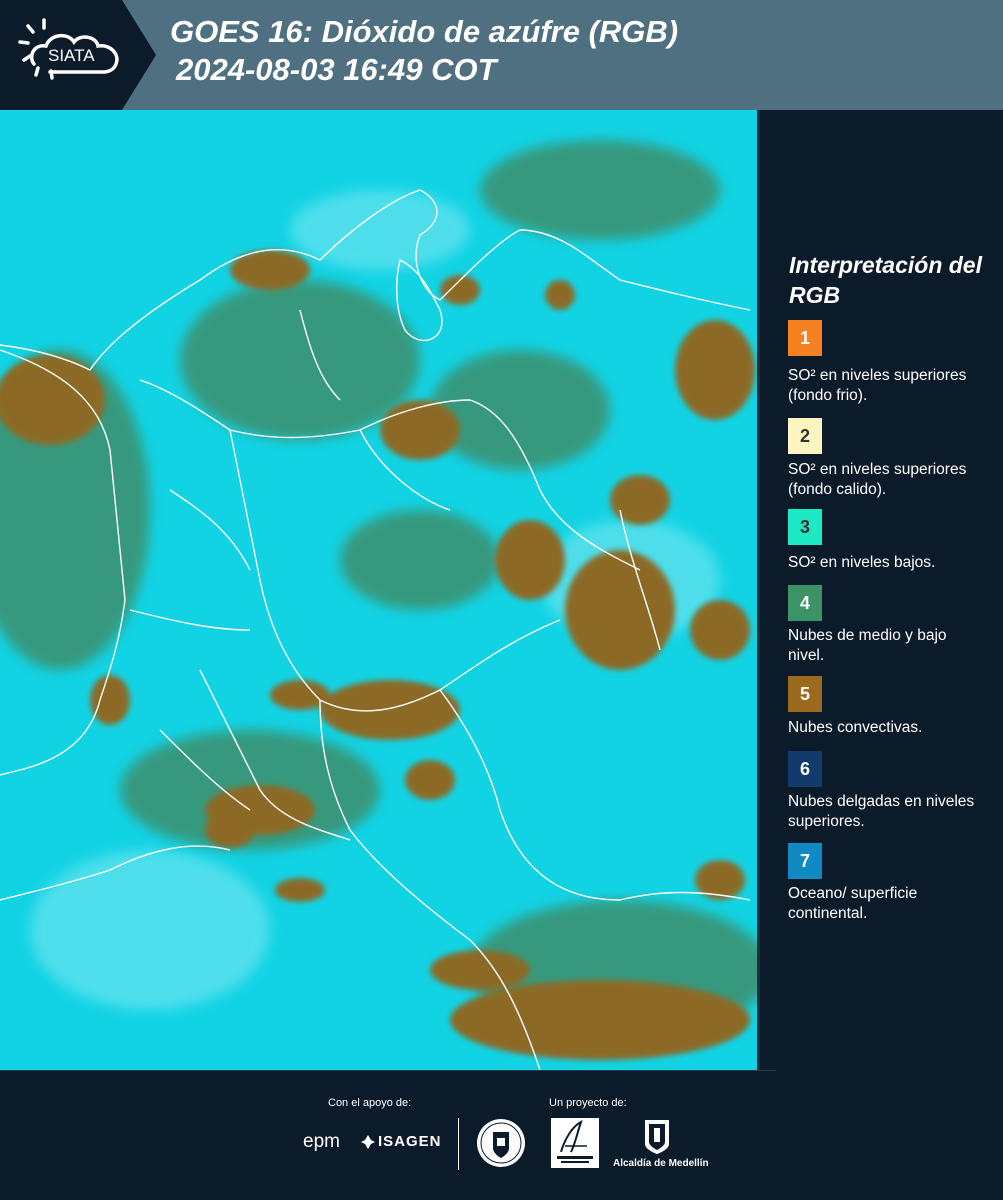  What do you see at coordinates (657, 1137) in the screenshot?
I see `alcaldia-shield-icon` at bounding box center [657, 1137].